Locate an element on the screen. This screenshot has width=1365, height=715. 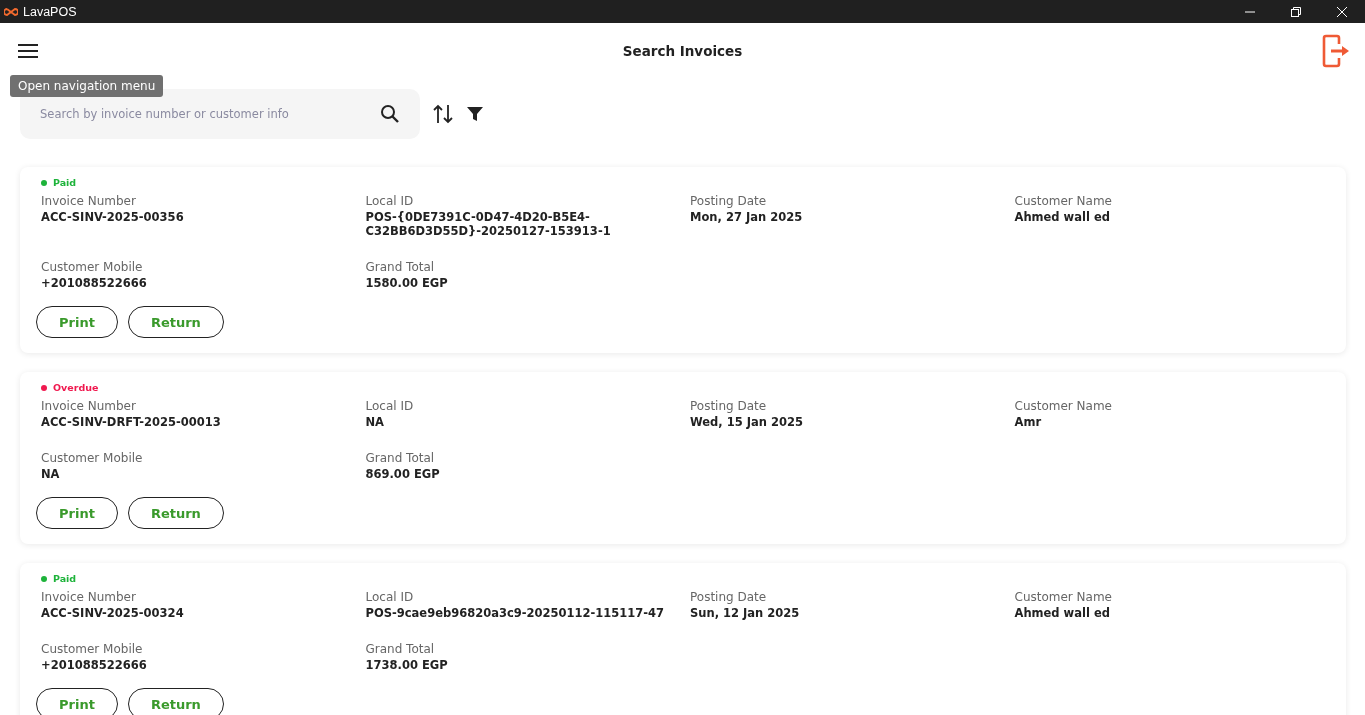
search-icon is located at coordinates (390, 114).